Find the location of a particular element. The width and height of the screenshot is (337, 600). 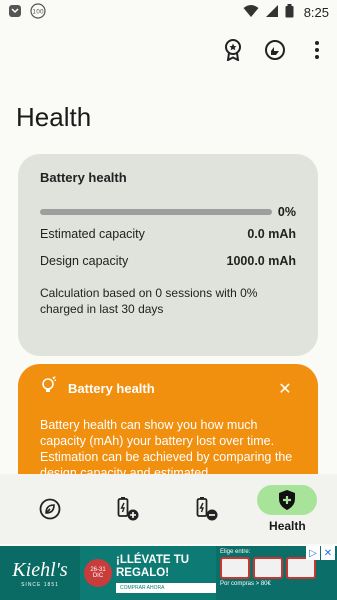

card-title: Battery health is located at coordinates (83, 177).